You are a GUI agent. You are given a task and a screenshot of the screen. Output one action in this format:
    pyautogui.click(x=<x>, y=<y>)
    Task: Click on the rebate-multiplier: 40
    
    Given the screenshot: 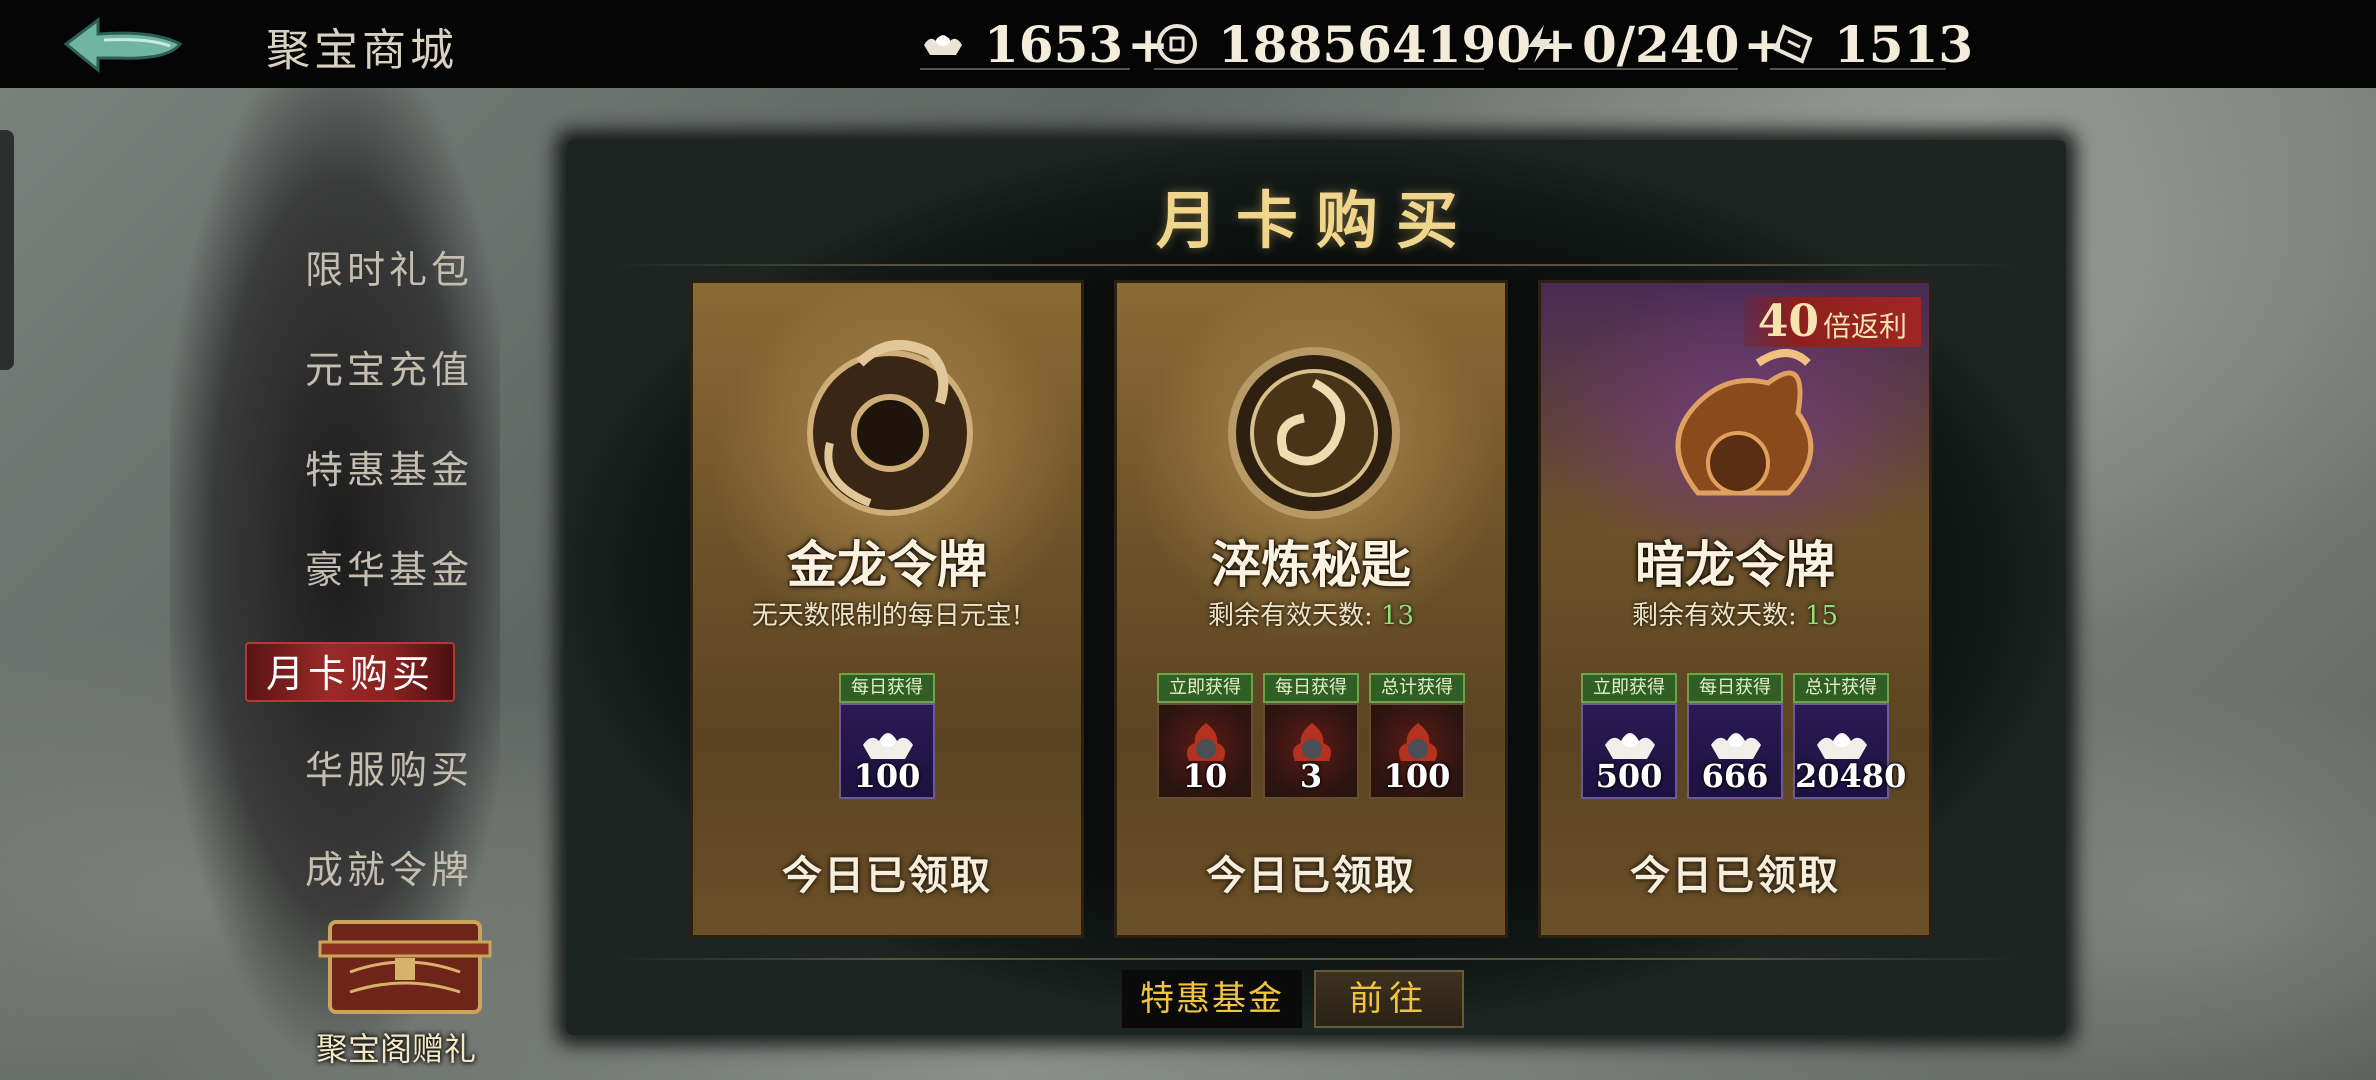 What is the action you would take?
    pyautogui.click(x=1788, y=321)
    